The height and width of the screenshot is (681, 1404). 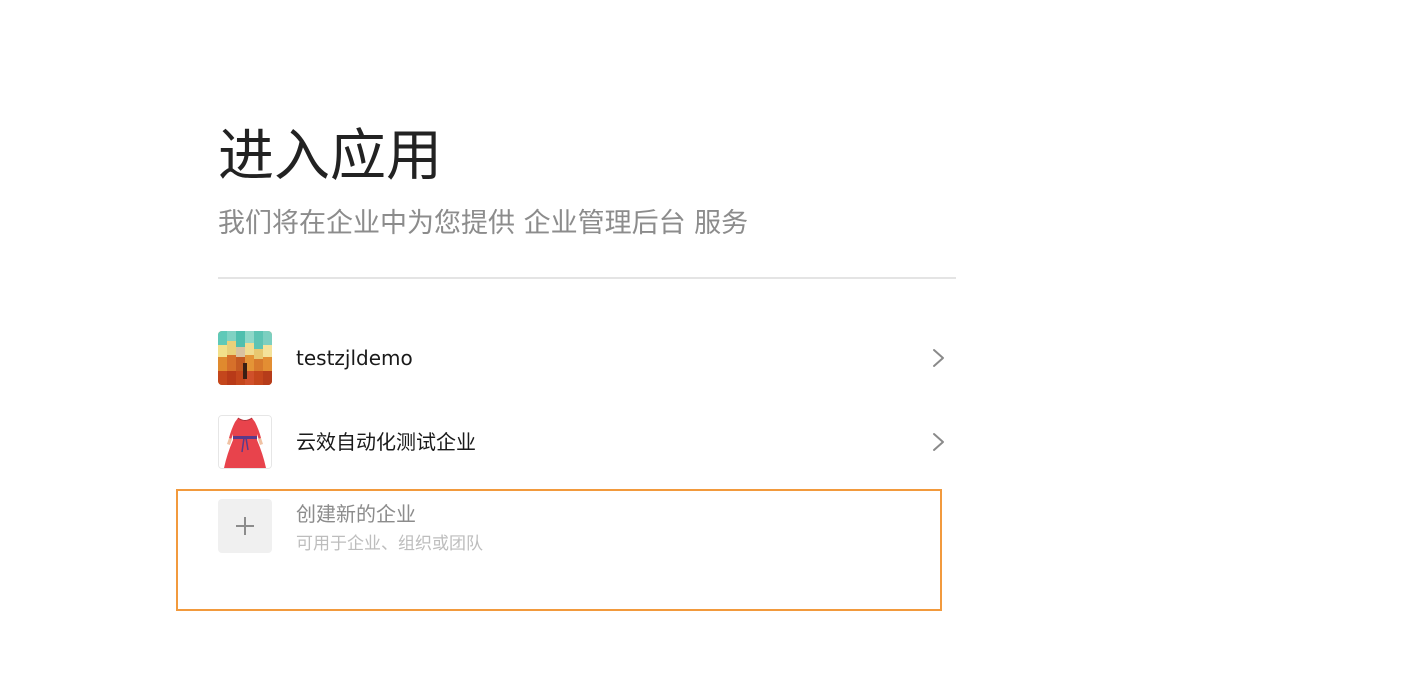 I want to click on org-avatar-pixel-art, so click(x=245, y=358).